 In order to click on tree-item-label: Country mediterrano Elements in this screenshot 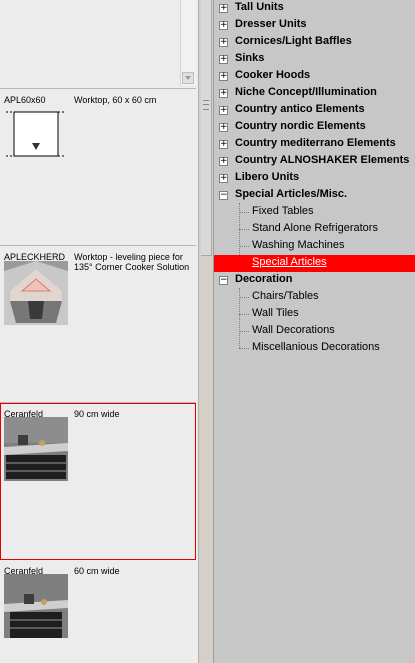, I will do `click(315, 143)`.